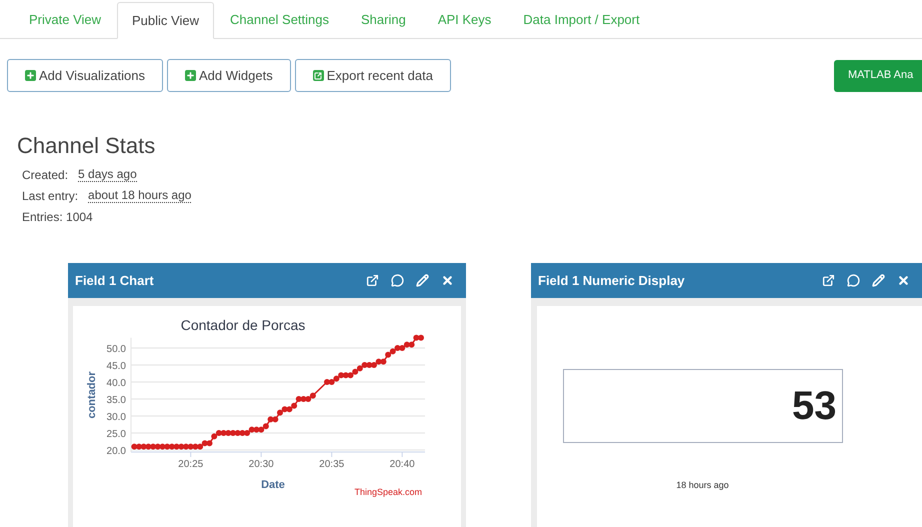  Describe the element at coordinates (273, 485) in the screenshot. I see `x-axis-label: Date` at that location.